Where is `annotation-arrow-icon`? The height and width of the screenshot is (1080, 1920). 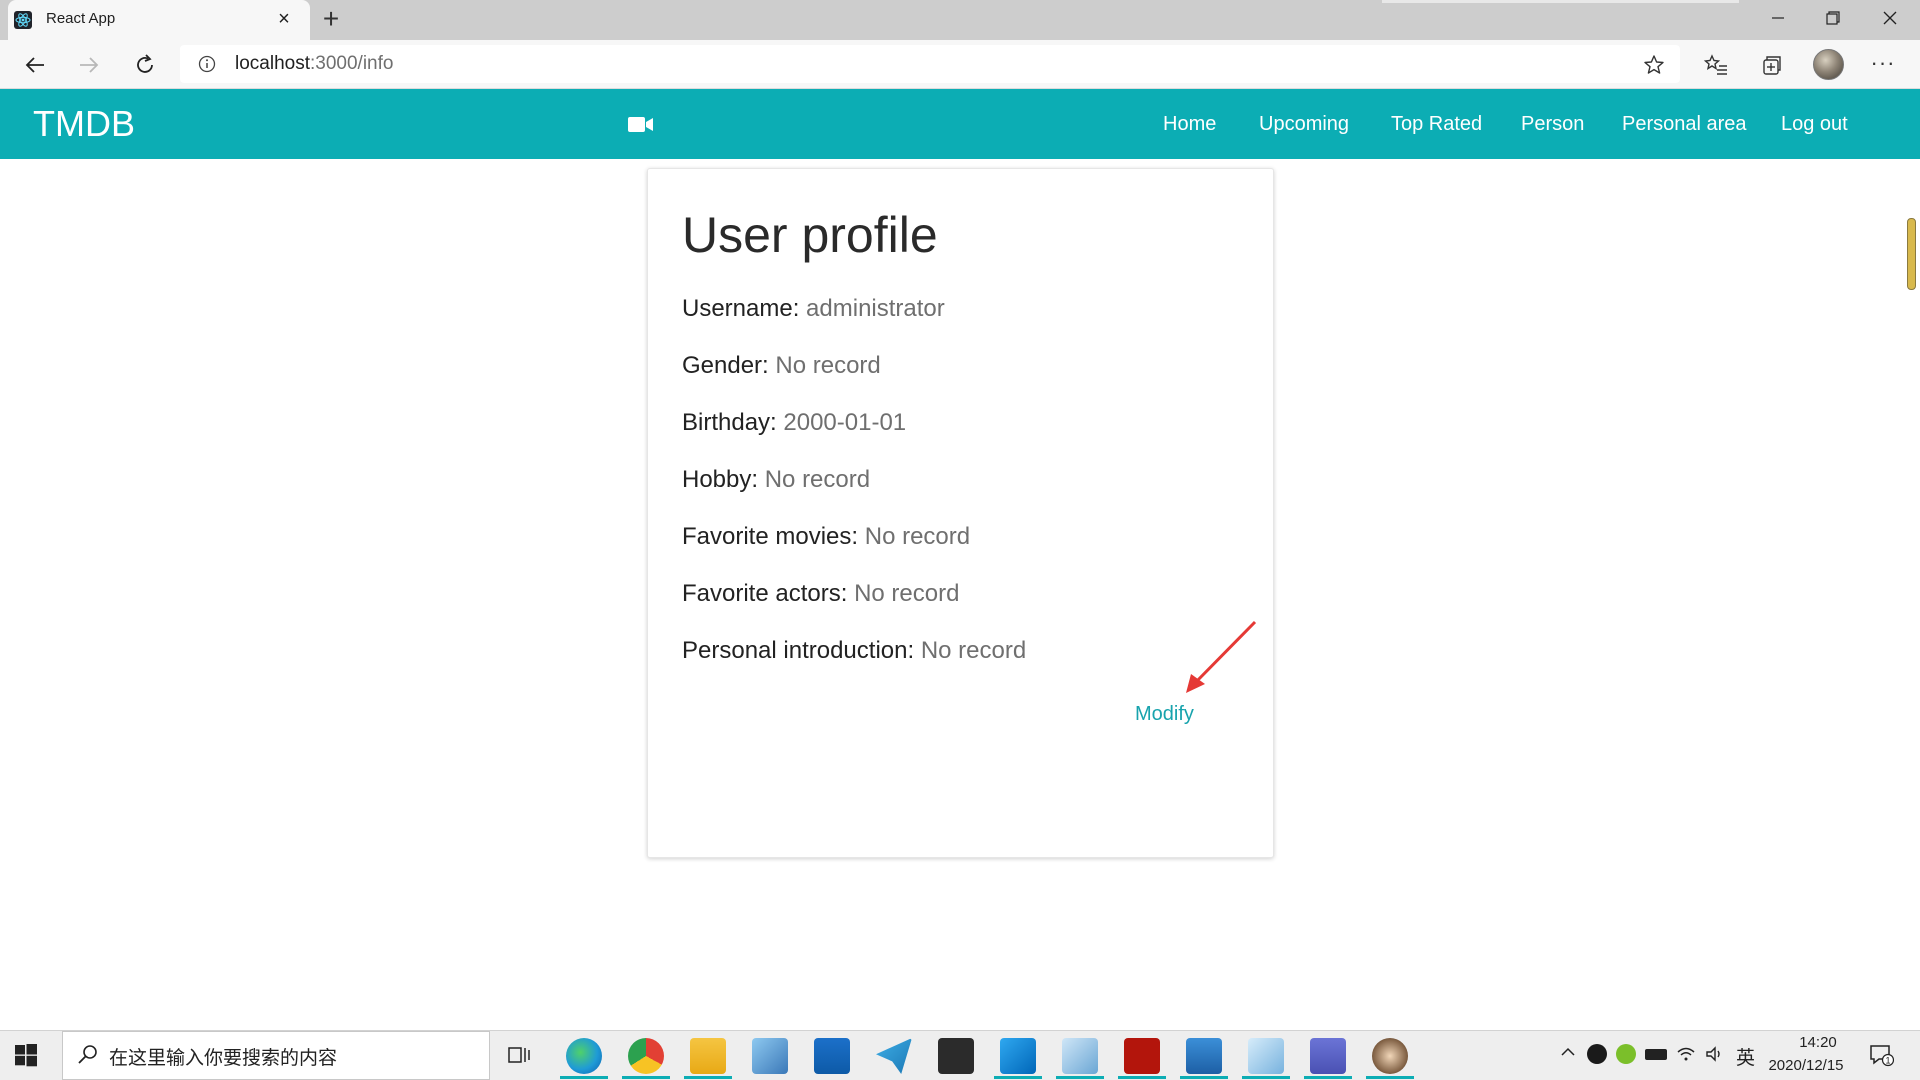
annotation-arrow-icon is located at coordinates (1221, 656).